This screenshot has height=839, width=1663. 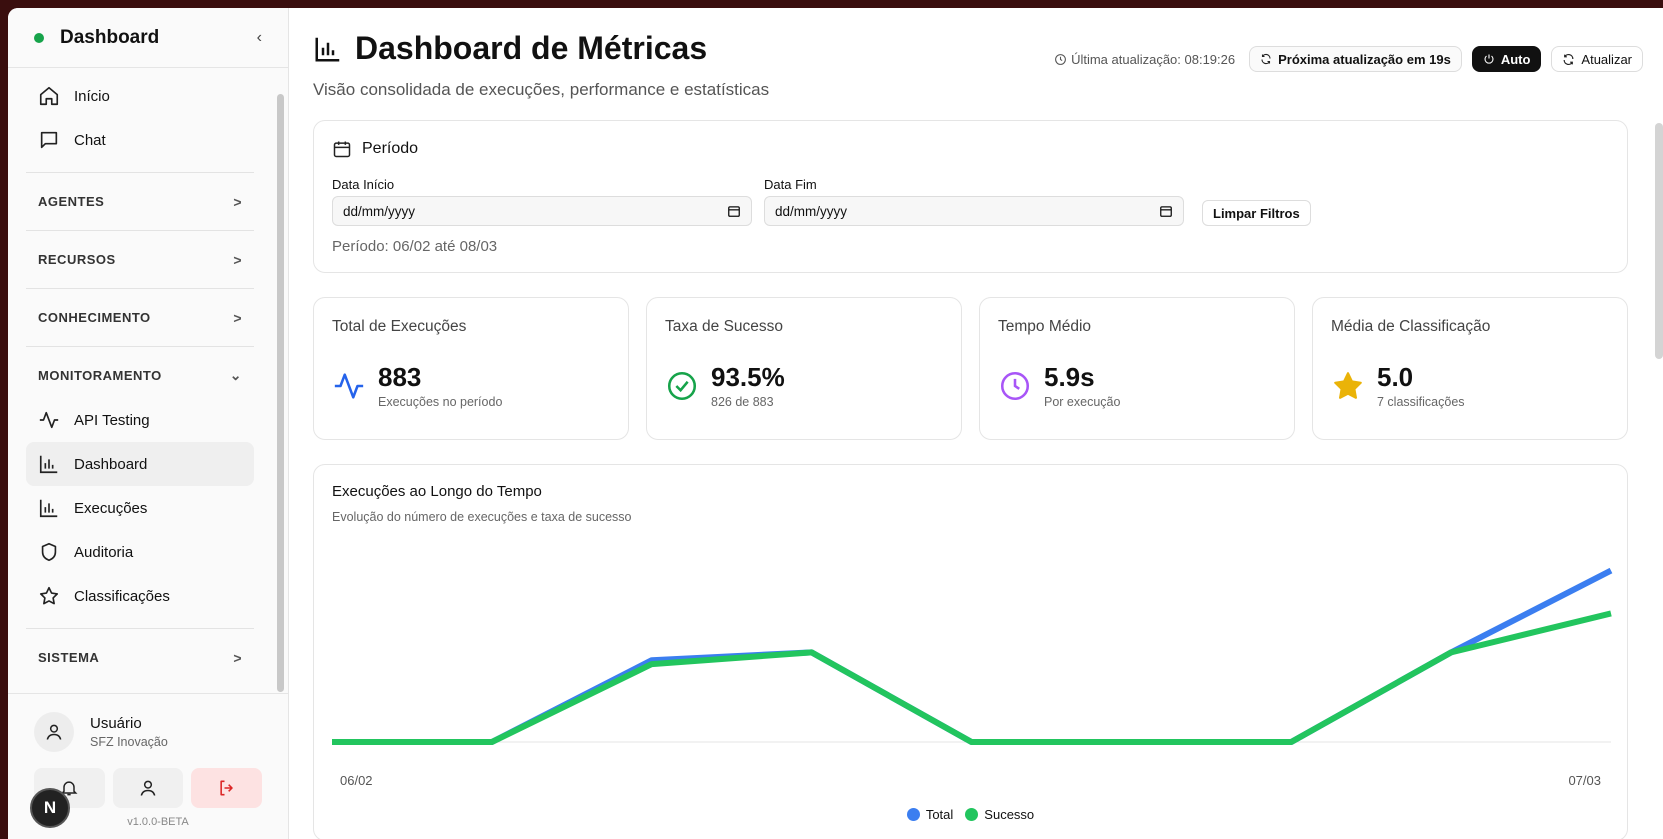 What do you see at coordinates (111, 508) in the screenshot?
I see `sidebar-item-label: Execuções` at bounding box center [111, 508].